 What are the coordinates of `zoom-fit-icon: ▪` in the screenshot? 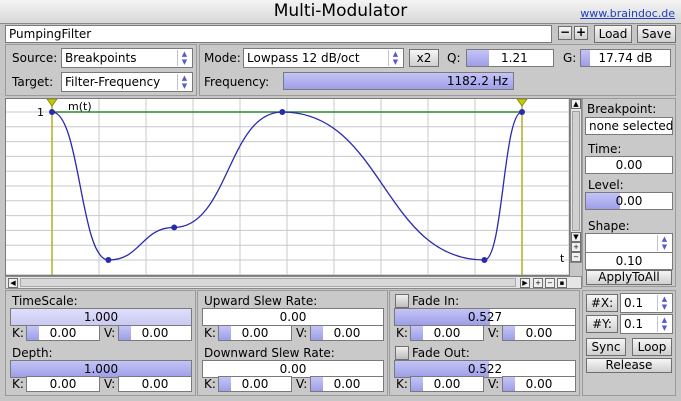 It's located at (562, 283).